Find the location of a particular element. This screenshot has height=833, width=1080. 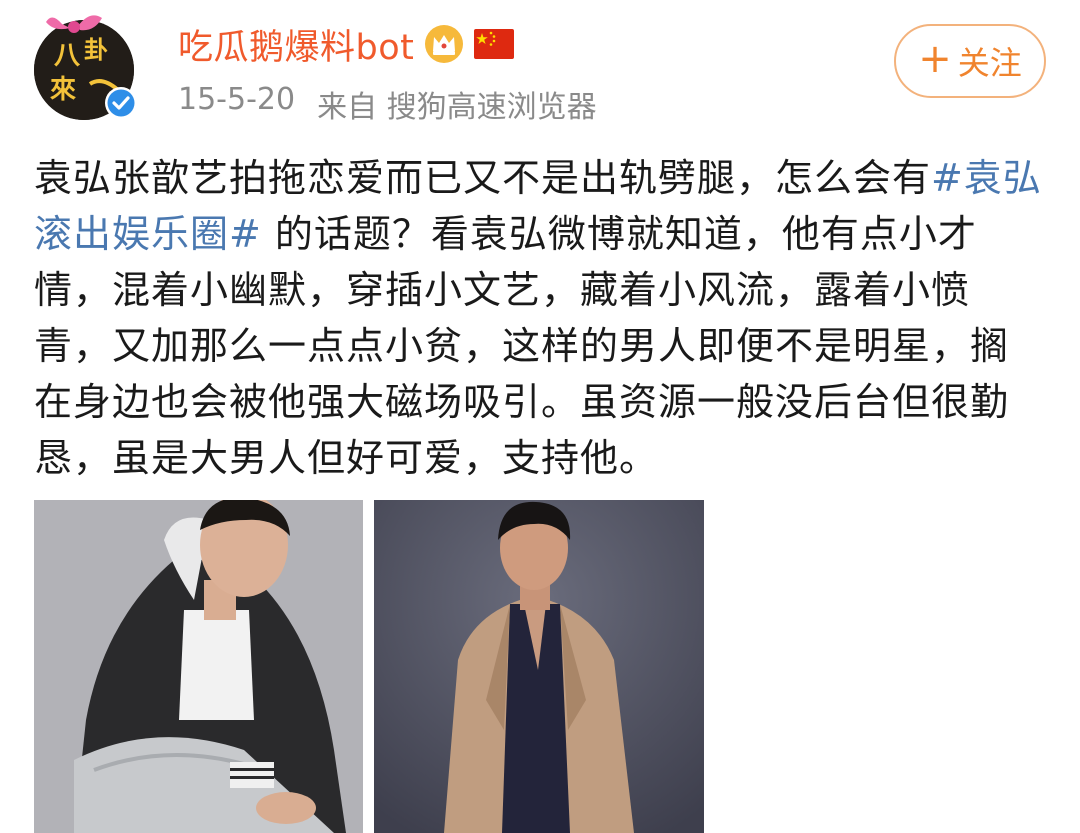

photo-man-black-jacket is located at coordinates (198, 666).